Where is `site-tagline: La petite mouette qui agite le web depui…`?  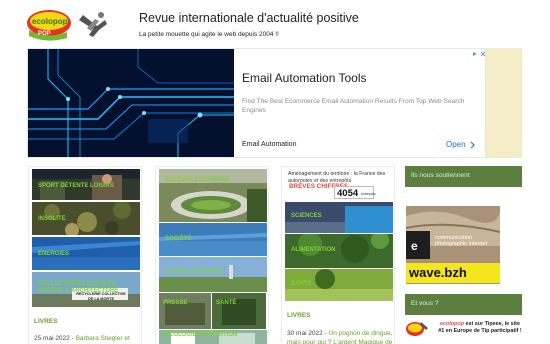
site-tagline: La petite mouette qui agite le web depui… is located at coordinates (209, 34).